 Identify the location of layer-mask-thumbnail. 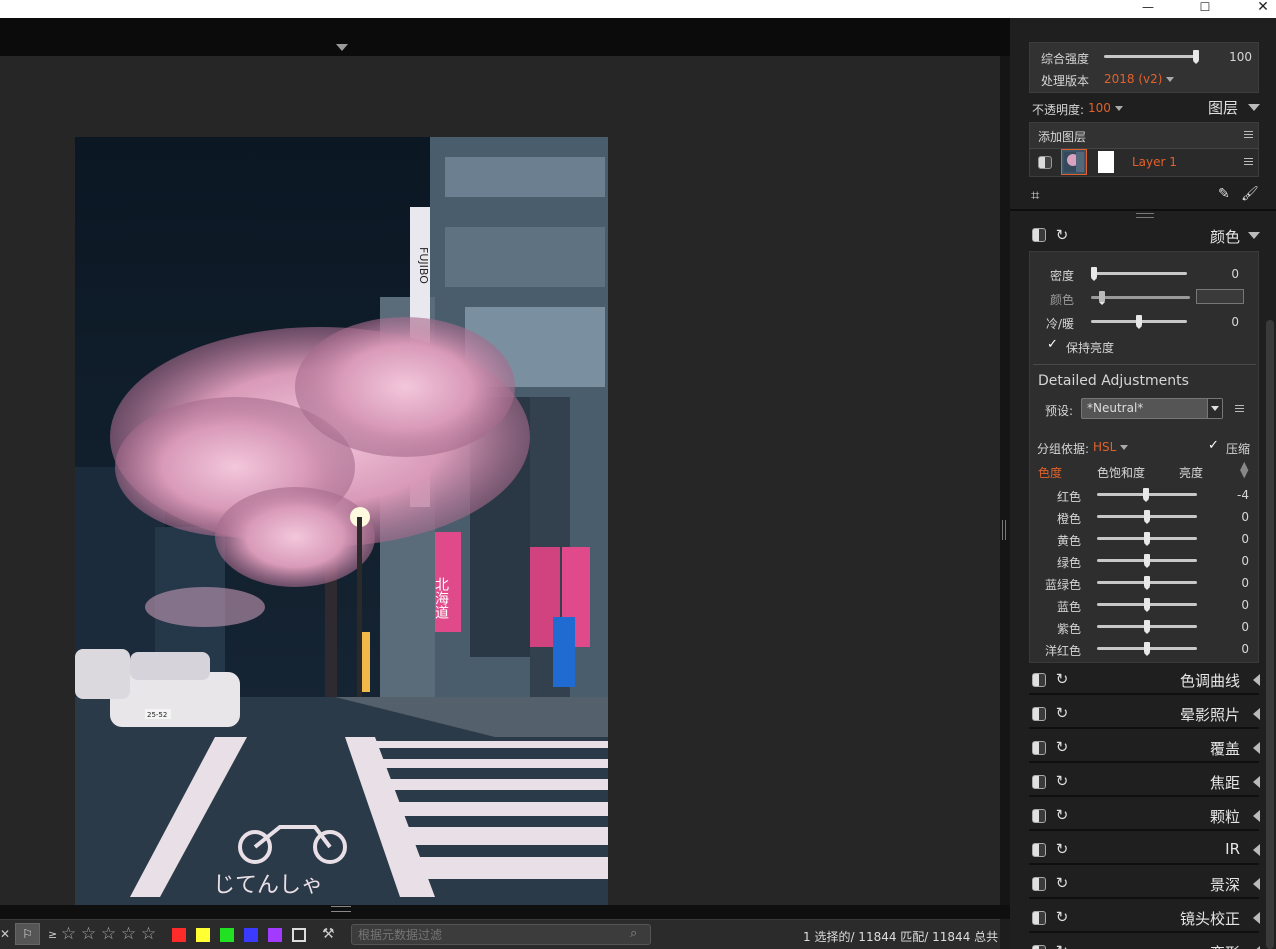
(1106, 162).